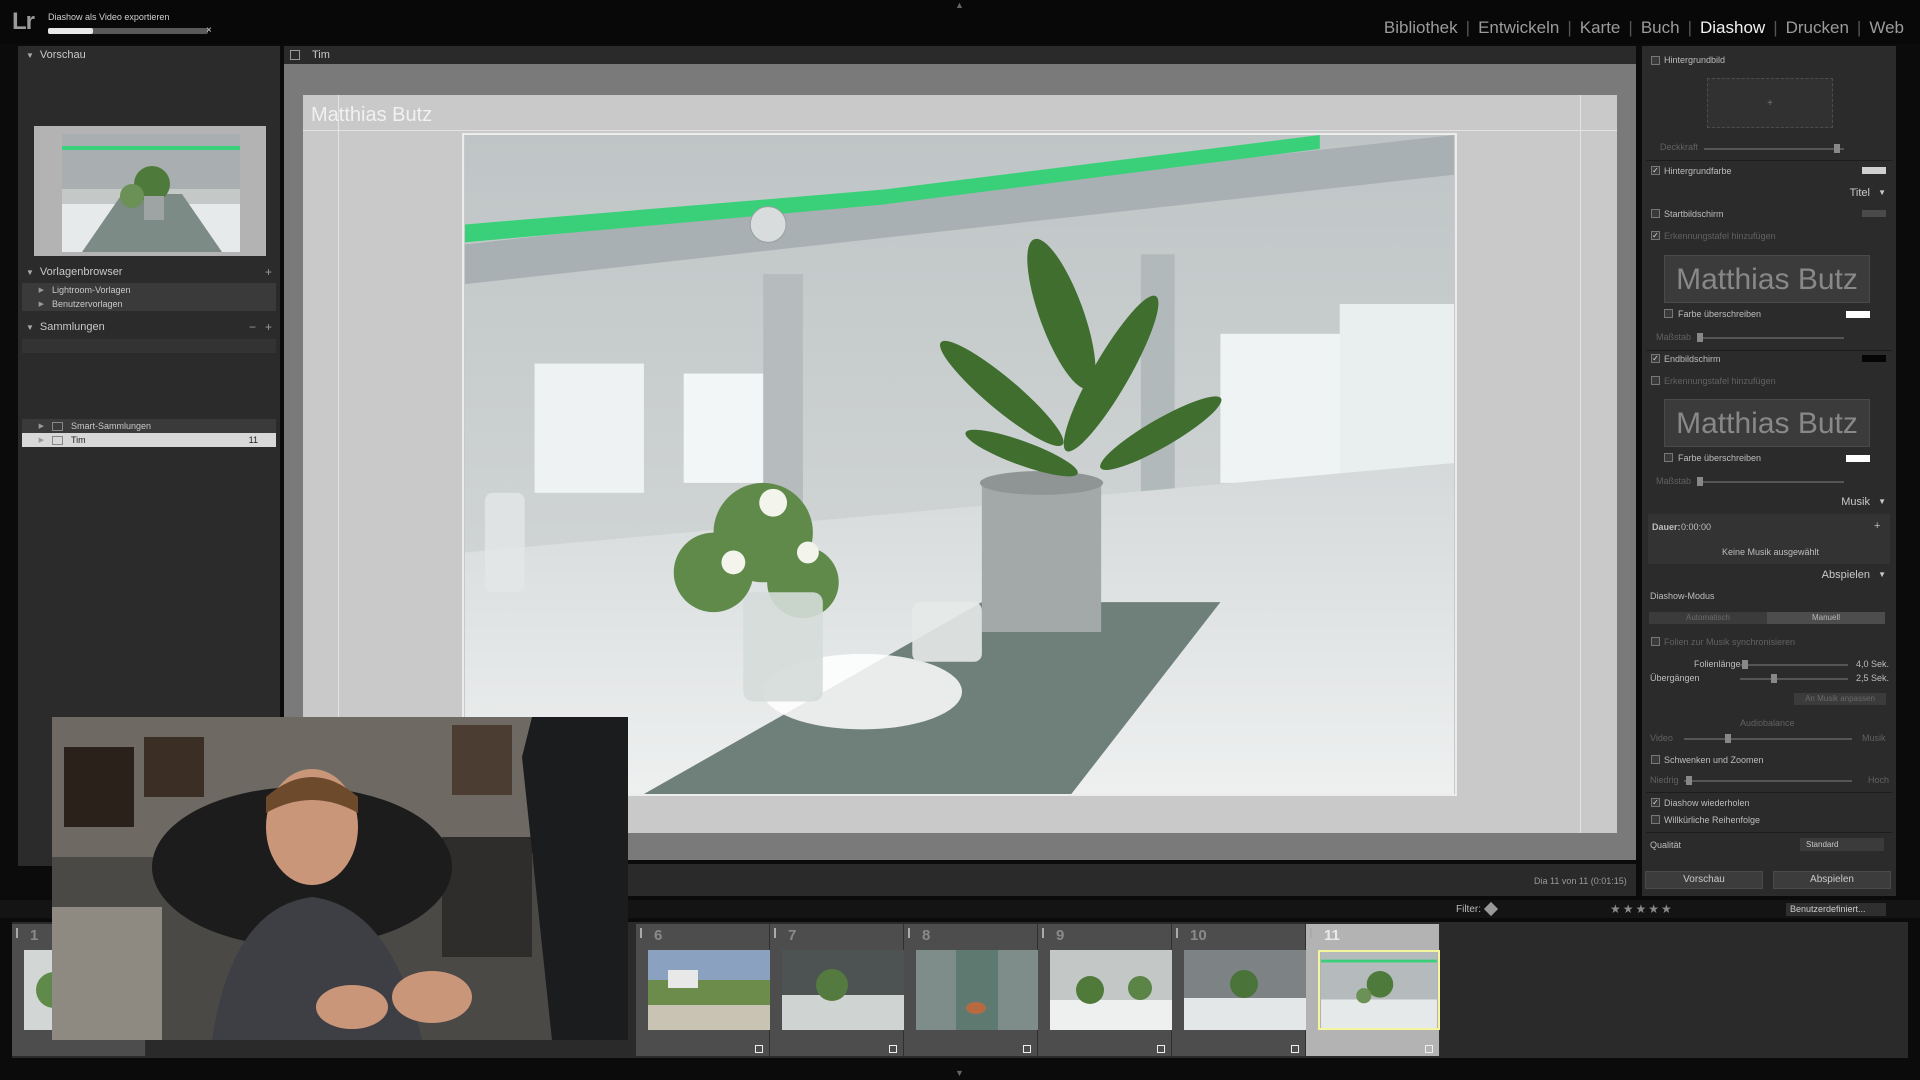 The image size is (1920, 1080). Describe the element at coordinates (1794, 665) in the screenshot. I see `slide-length-slider` at that location.